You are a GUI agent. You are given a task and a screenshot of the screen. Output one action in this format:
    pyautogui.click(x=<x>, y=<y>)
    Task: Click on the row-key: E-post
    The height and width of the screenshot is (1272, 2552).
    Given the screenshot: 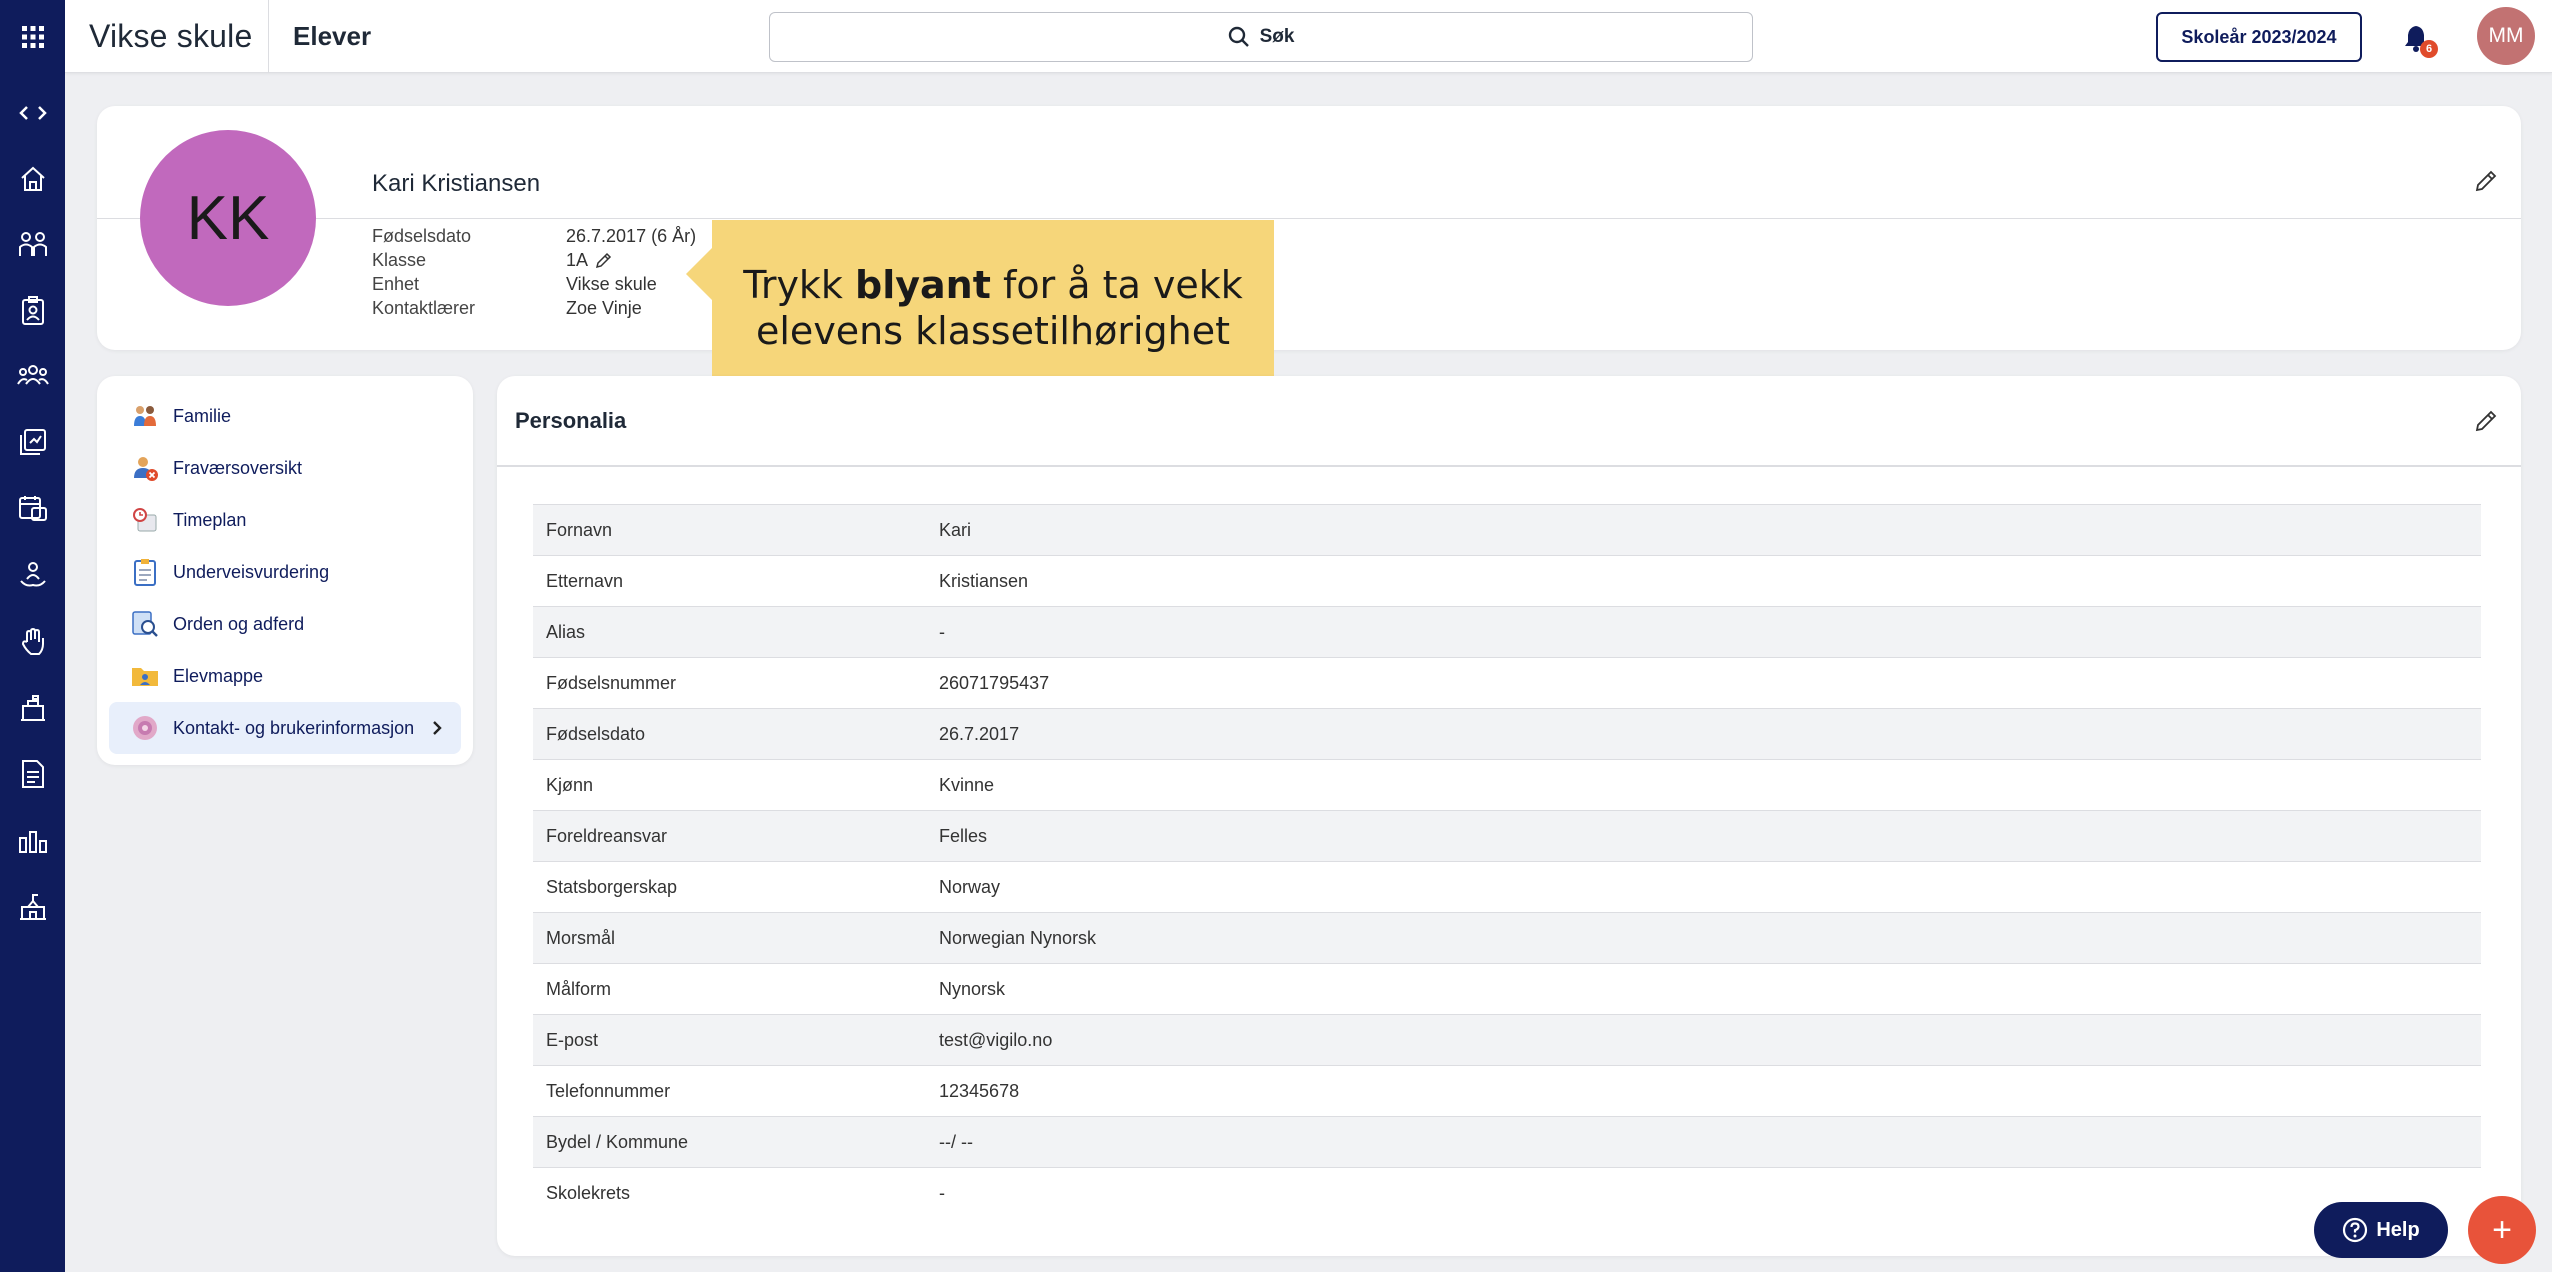 What is the action you would take?
    pyautogui.click(x=572, y=1039)
    